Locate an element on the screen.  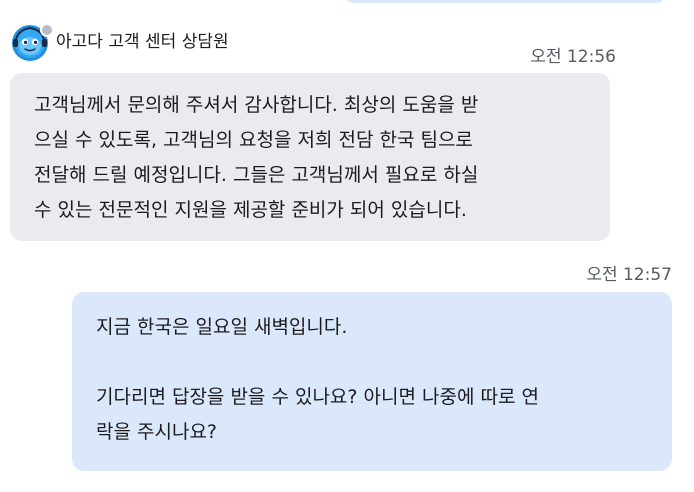
previous-message-bubble is located at coordinates (505, 1).